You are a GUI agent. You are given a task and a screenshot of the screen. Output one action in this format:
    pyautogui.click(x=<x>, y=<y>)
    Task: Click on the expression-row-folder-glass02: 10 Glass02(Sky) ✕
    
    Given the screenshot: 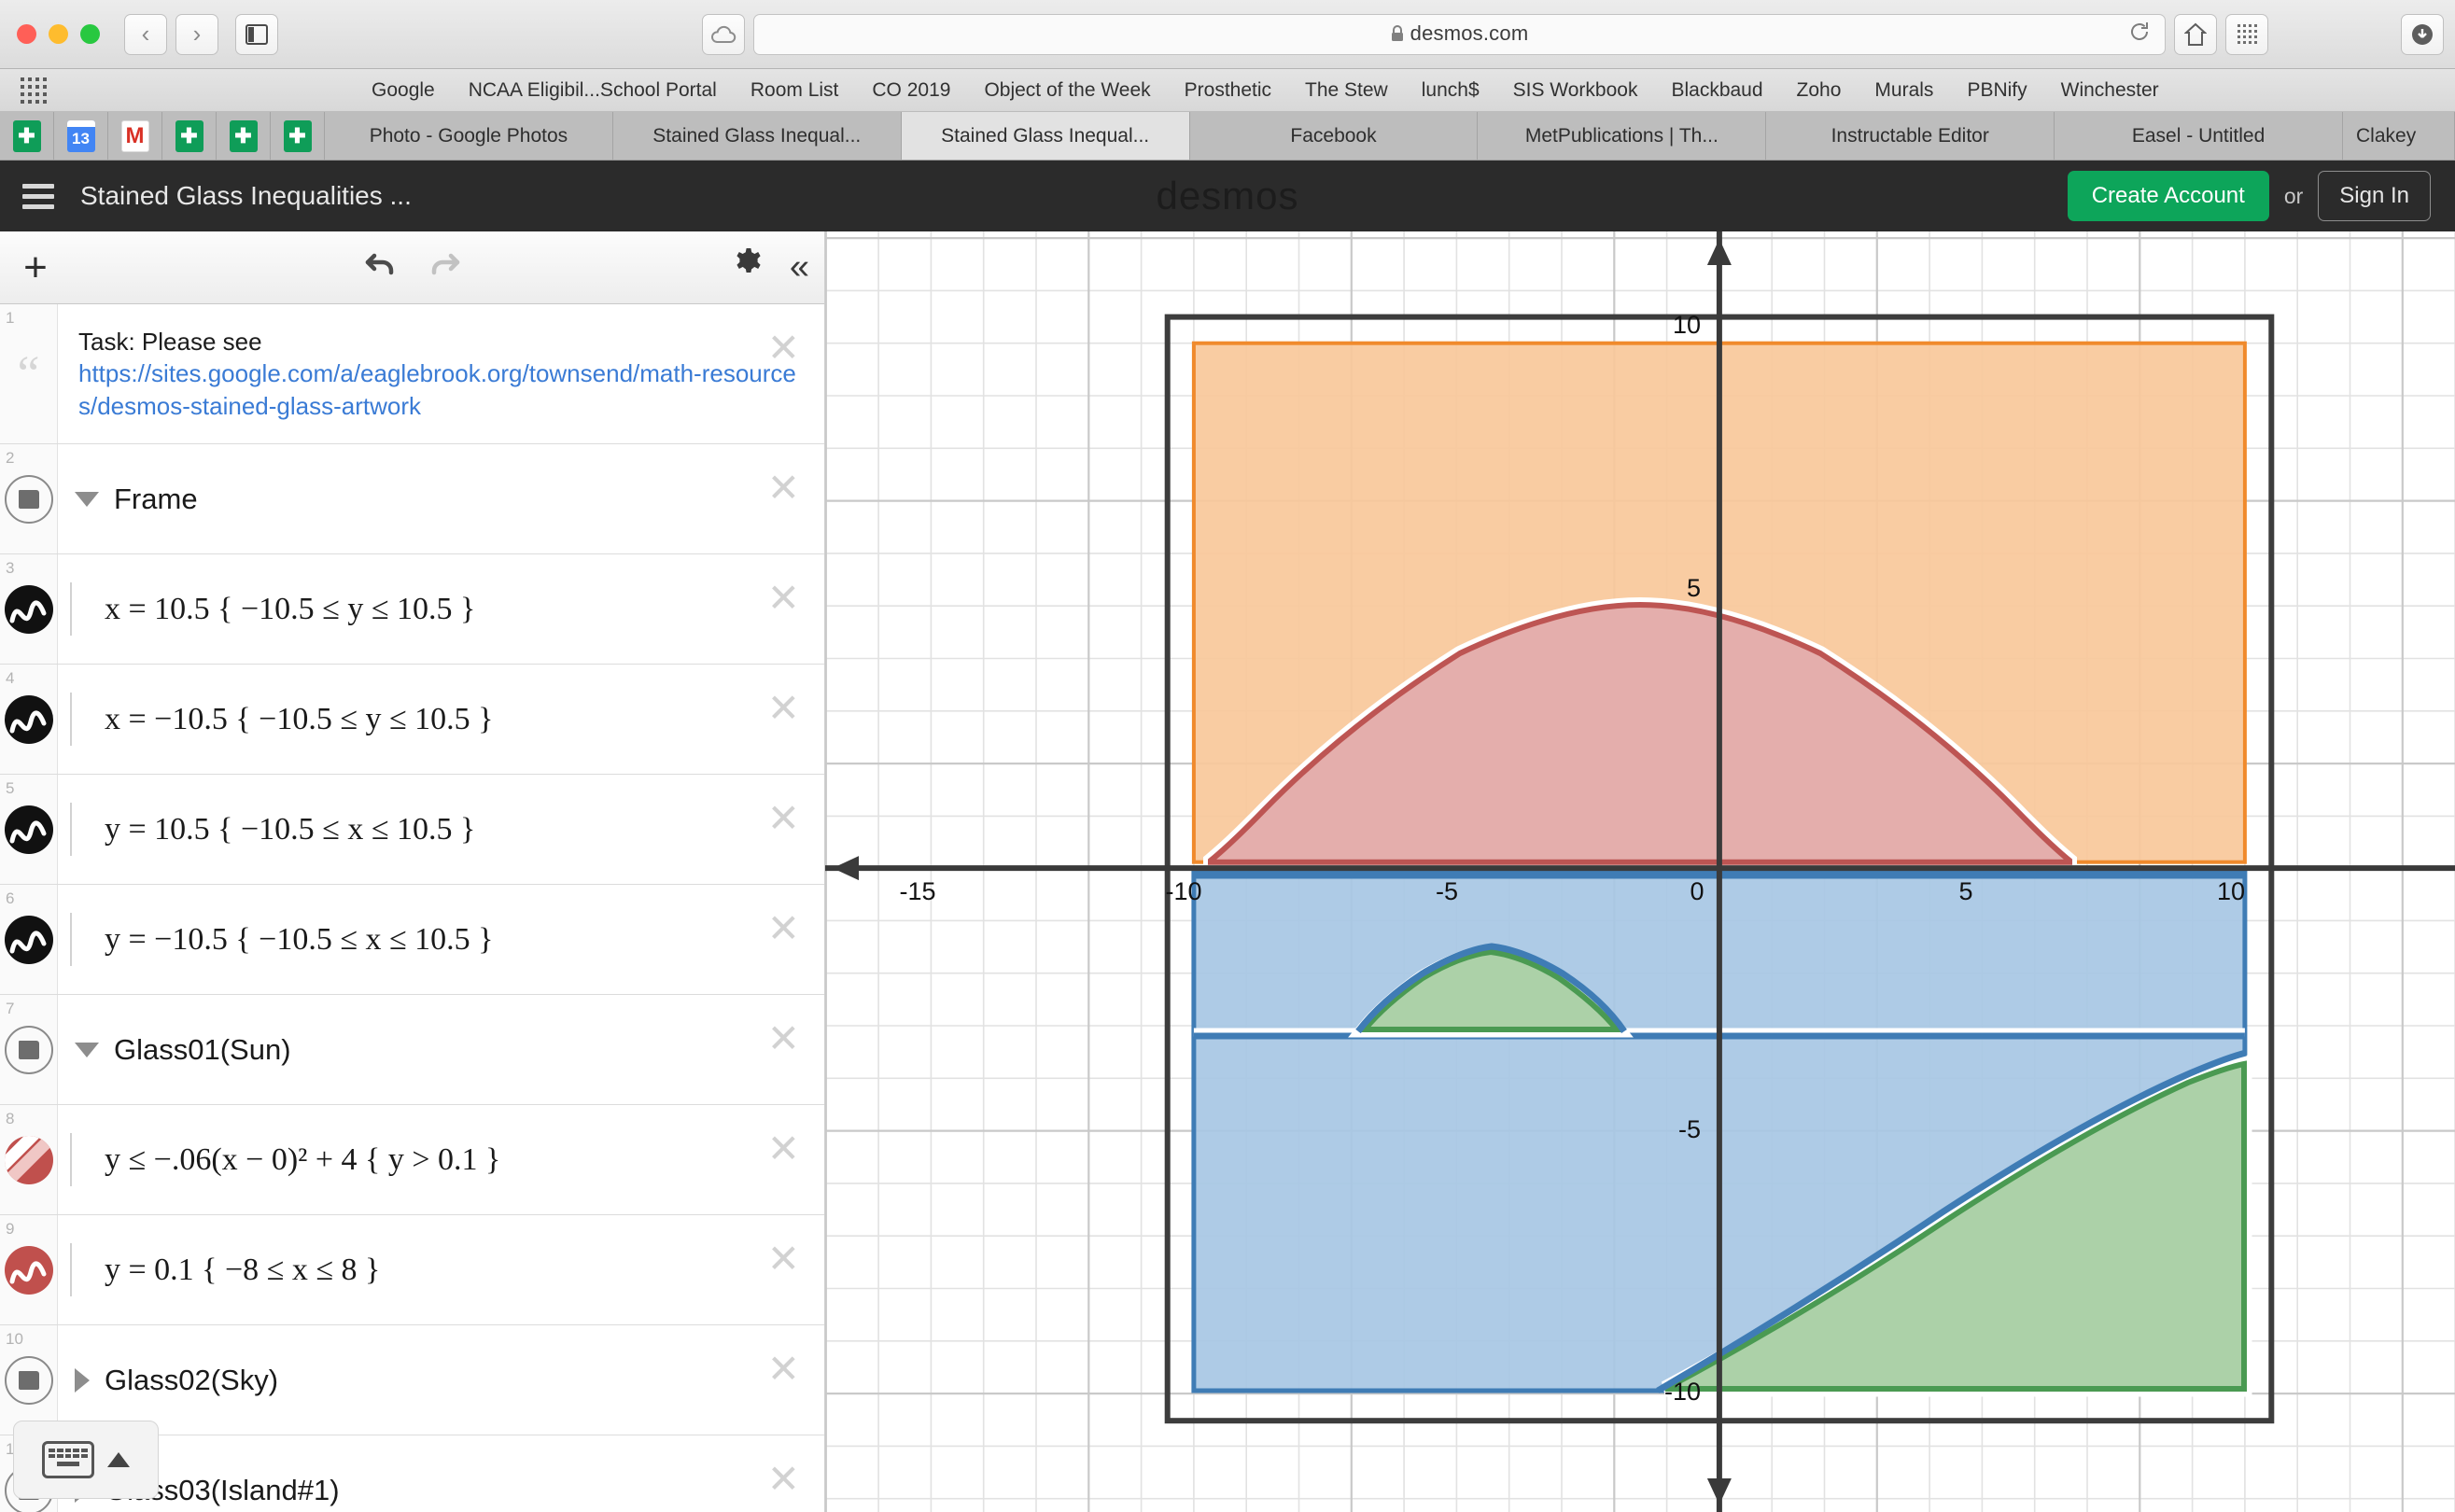 What is the action you would take?
    pyautogui.click(x=412, y=1380)
    